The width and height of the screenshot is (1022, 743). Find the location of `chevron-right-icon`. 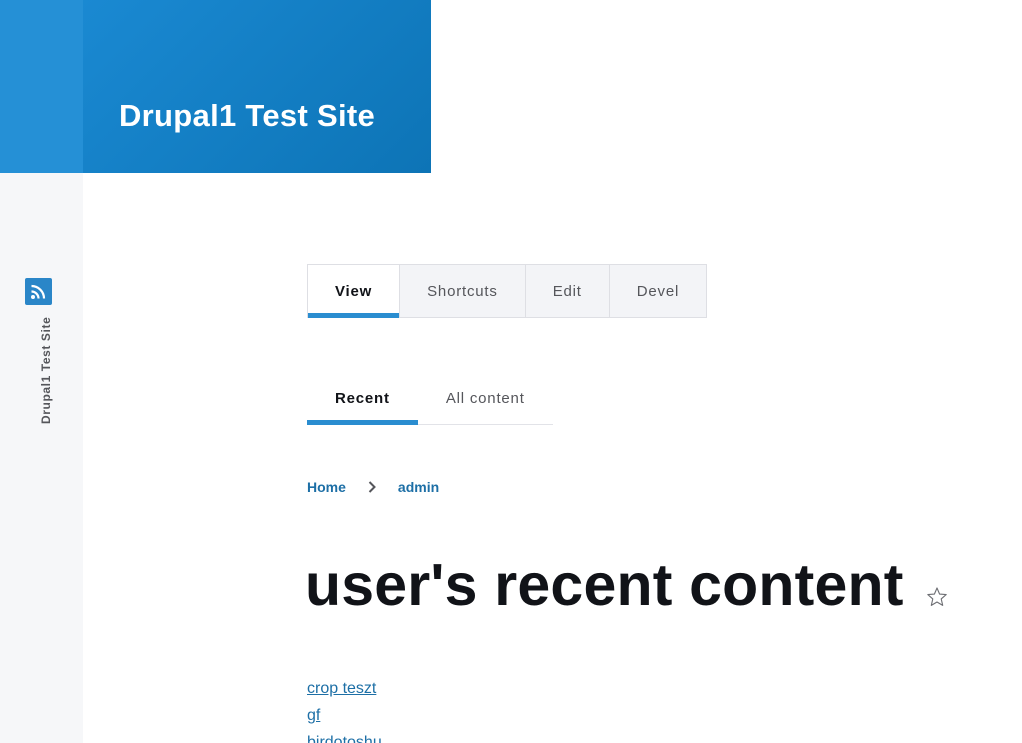

chevron-right-icon is located at coordinates (372, 487).